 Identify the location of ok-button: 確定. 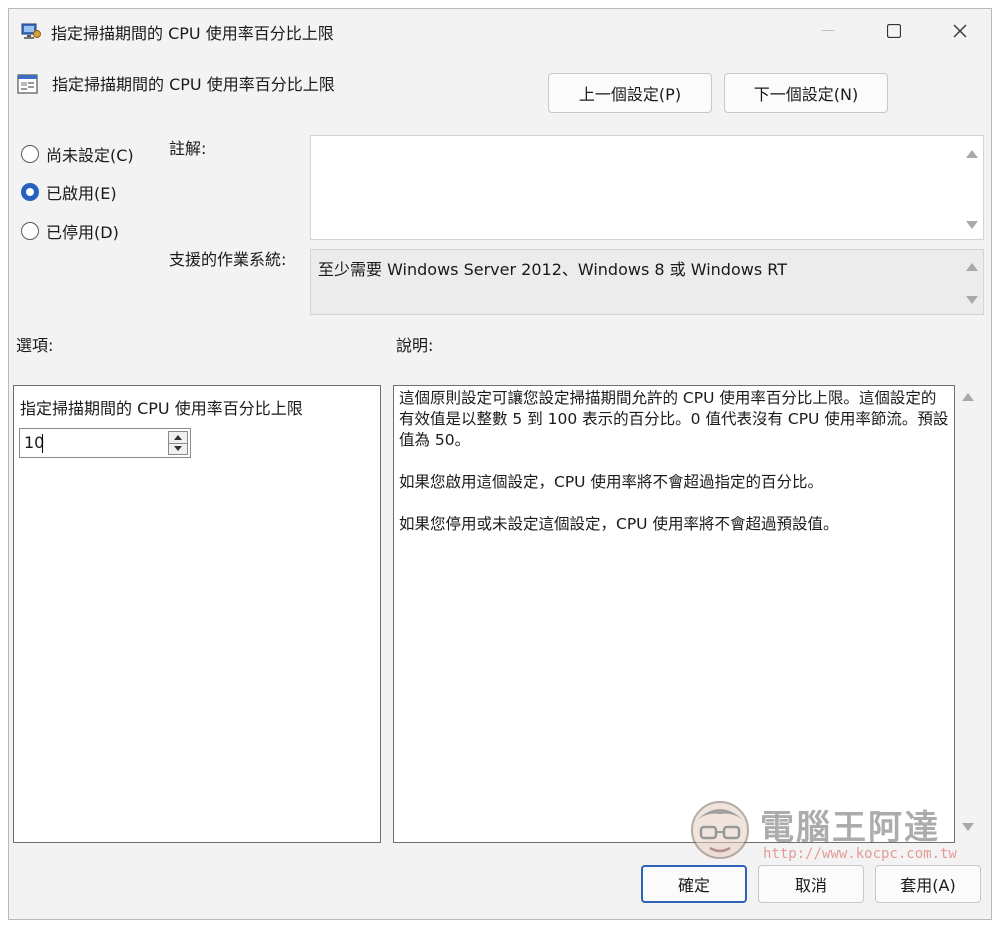
(694, 884).